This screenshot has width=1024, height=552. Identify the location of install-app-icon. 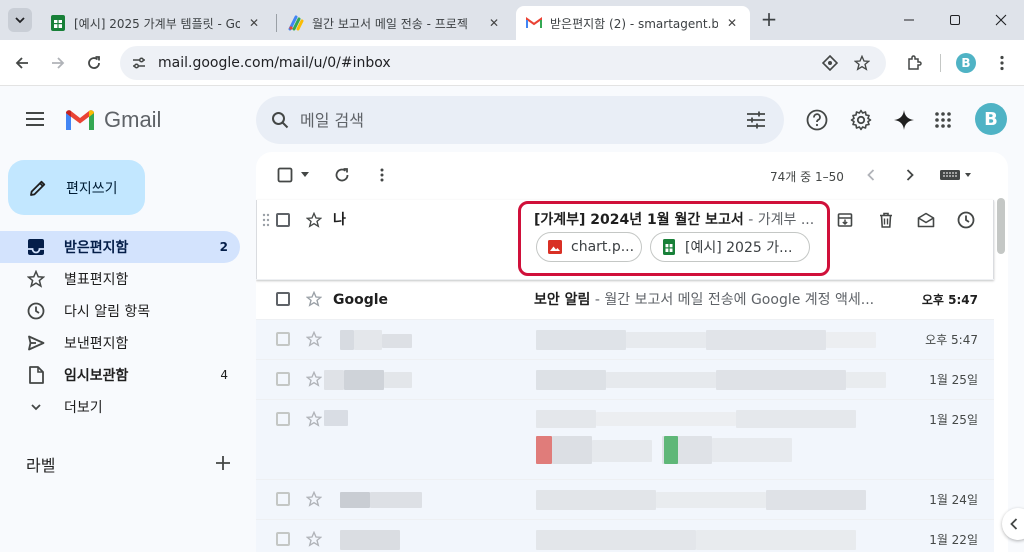
(830, 63).